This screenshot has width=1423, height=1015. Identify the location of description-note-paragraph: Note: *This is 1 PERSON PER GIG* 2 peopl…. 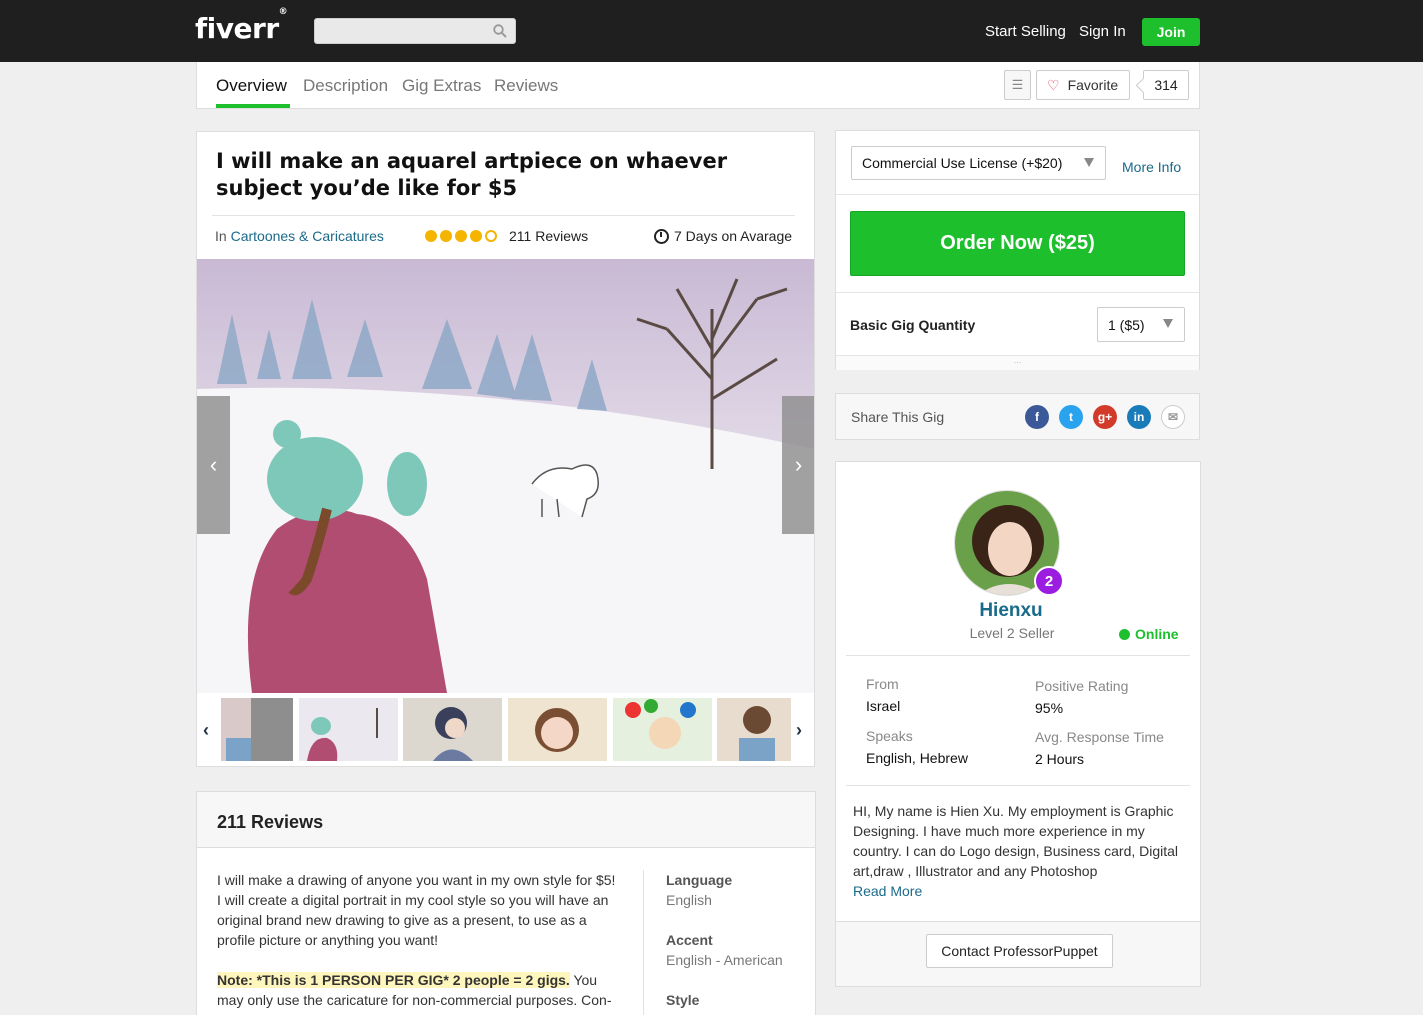
(419, 990).